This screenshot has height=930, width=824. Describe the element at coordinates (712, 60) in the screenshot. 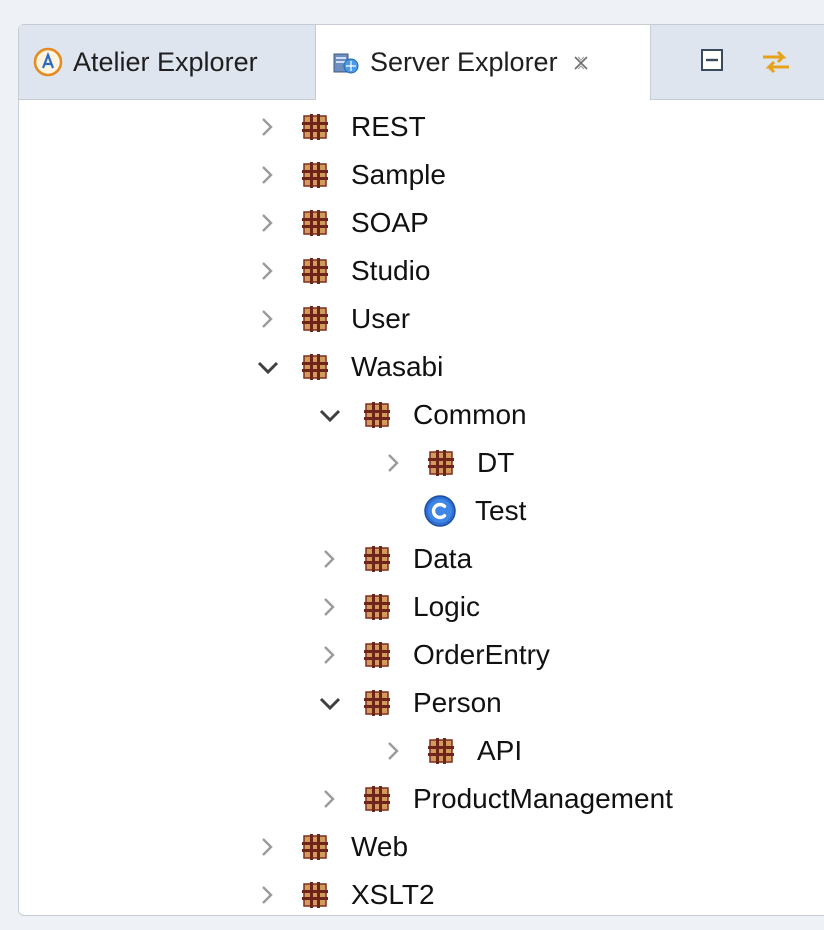

I see `collapse-all-icon` at that location.